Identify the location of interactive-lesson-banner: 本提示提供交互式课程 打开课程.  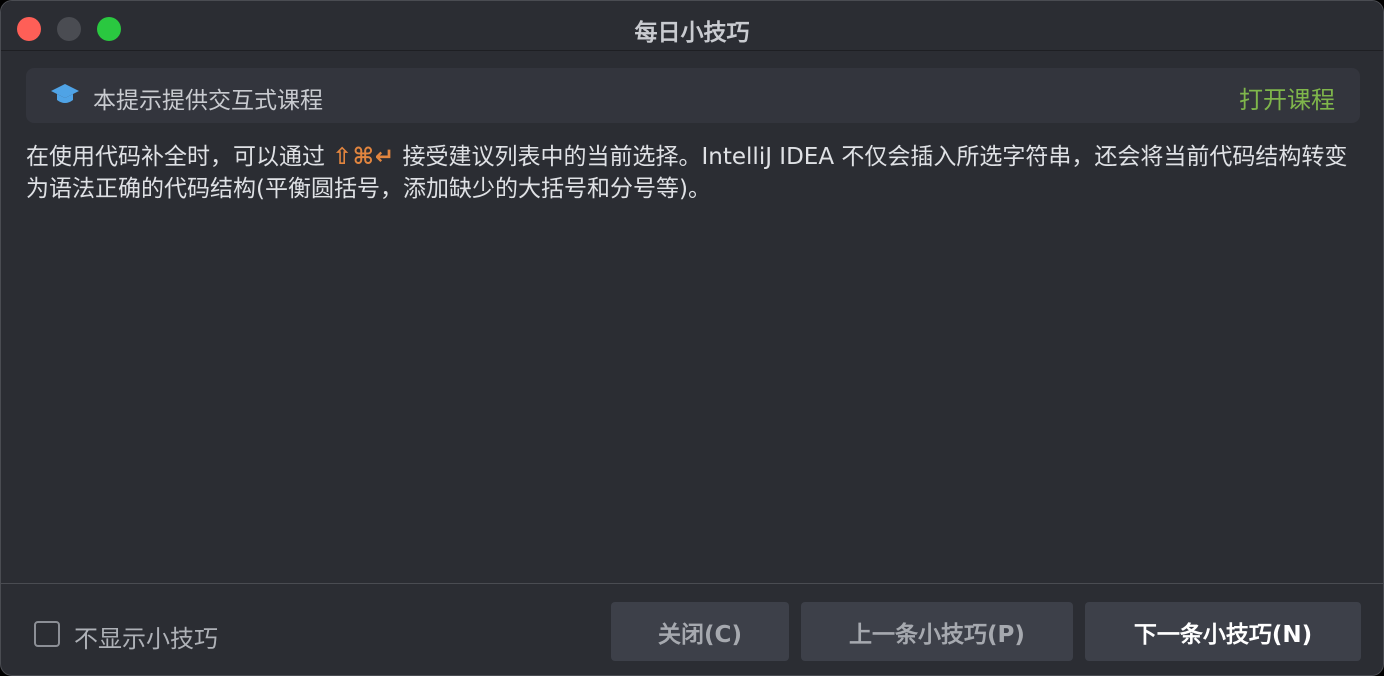
(693, 95).